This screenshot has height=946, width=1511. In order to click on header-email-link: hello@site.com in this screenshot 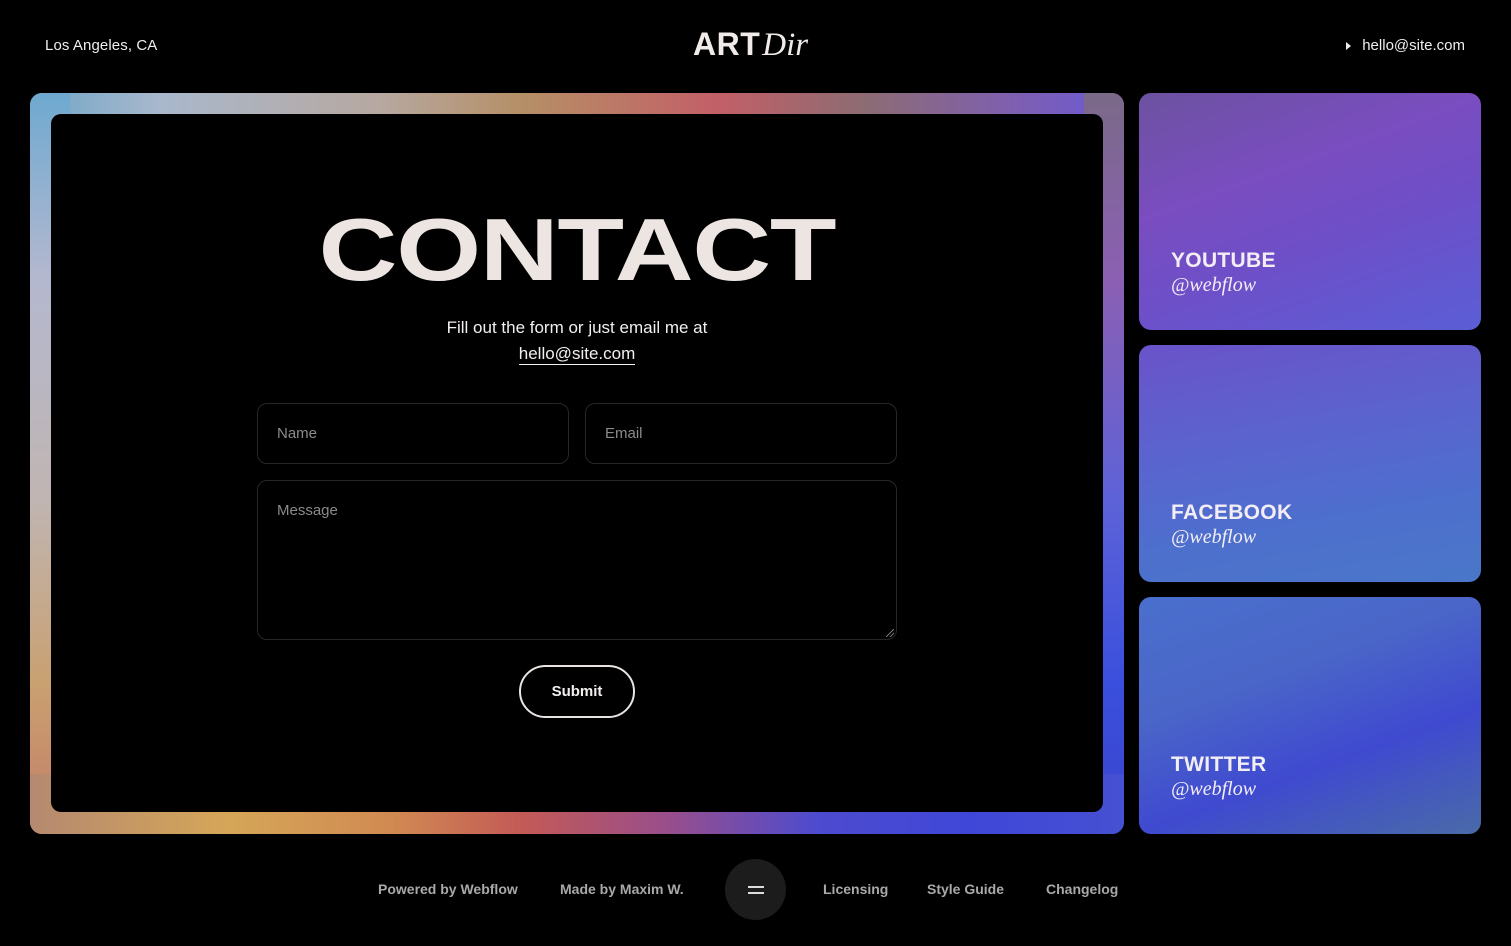, I will do `click(1405, 45)`.